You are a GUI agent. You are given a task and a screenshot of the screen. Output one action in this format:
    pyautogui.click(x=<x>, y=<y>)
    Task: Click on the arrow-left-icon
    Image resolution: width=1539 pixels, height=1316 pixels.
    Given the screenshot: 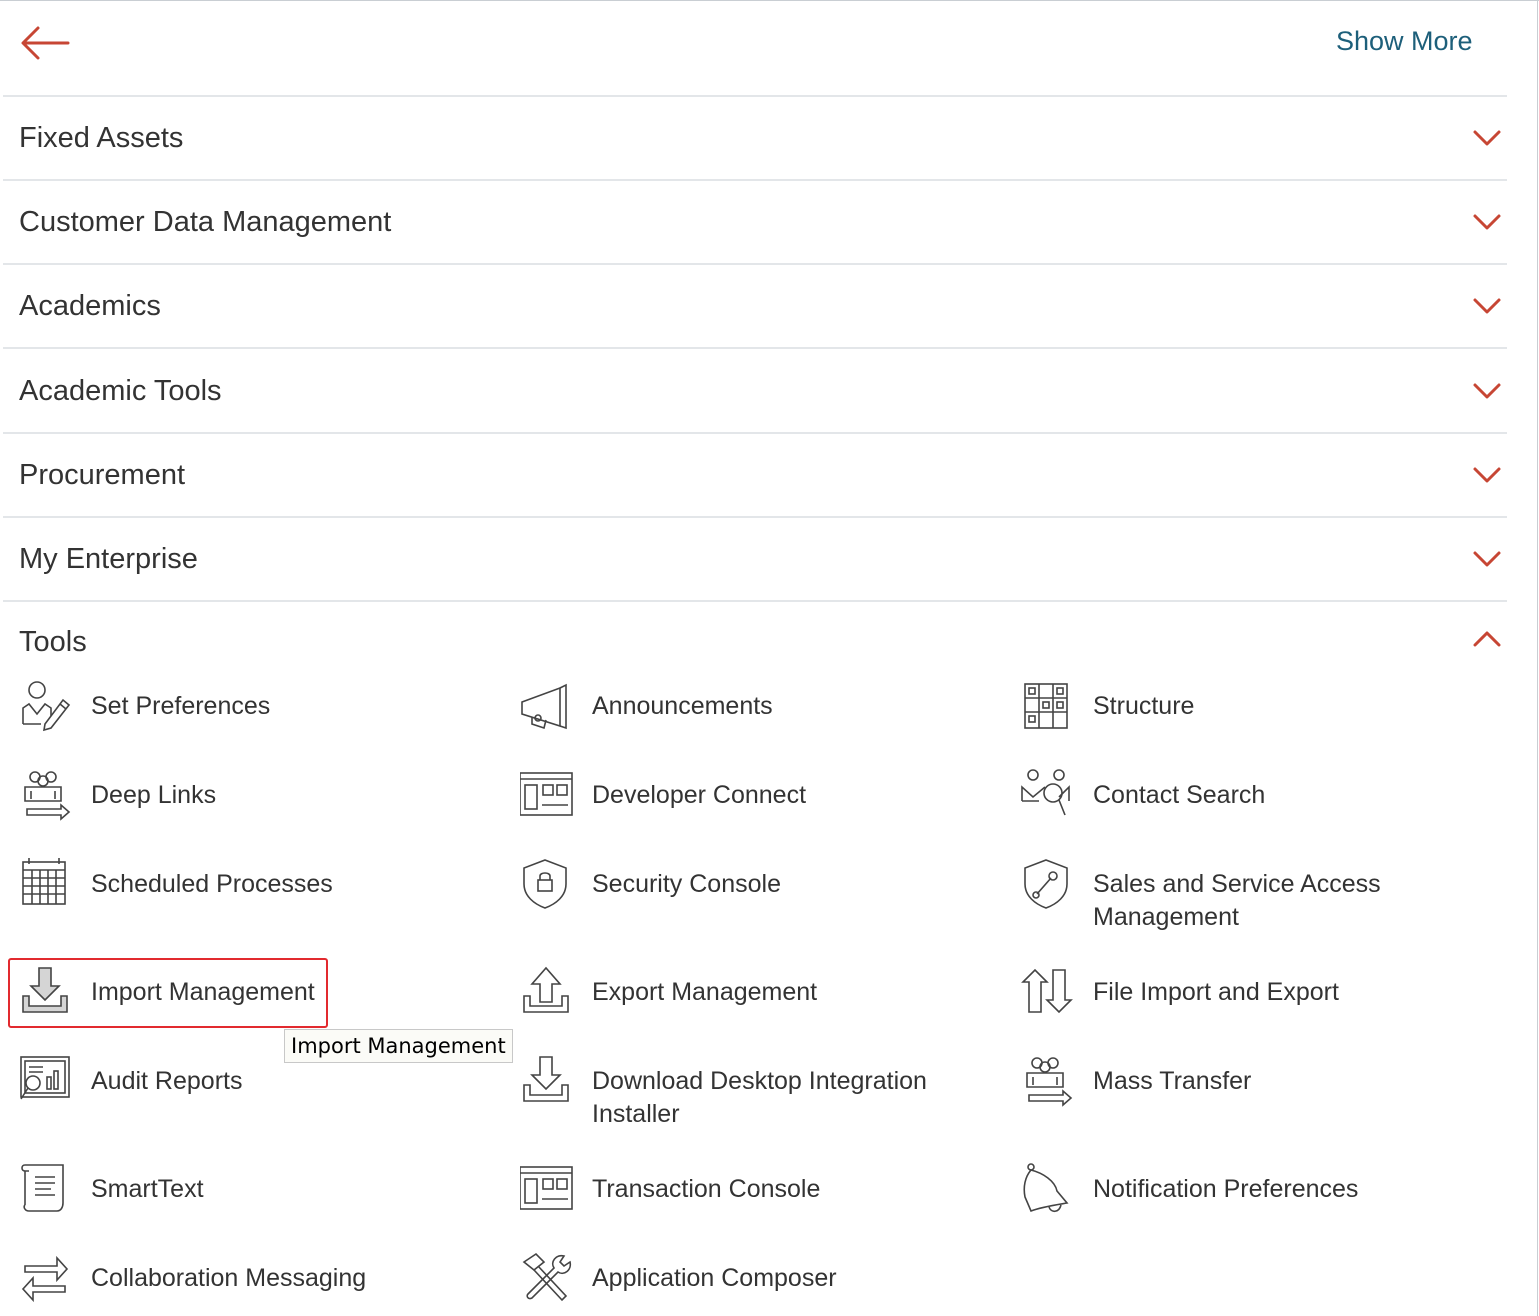 What is the action you would take?
    pyautogui.click(x=45, y=43)
    